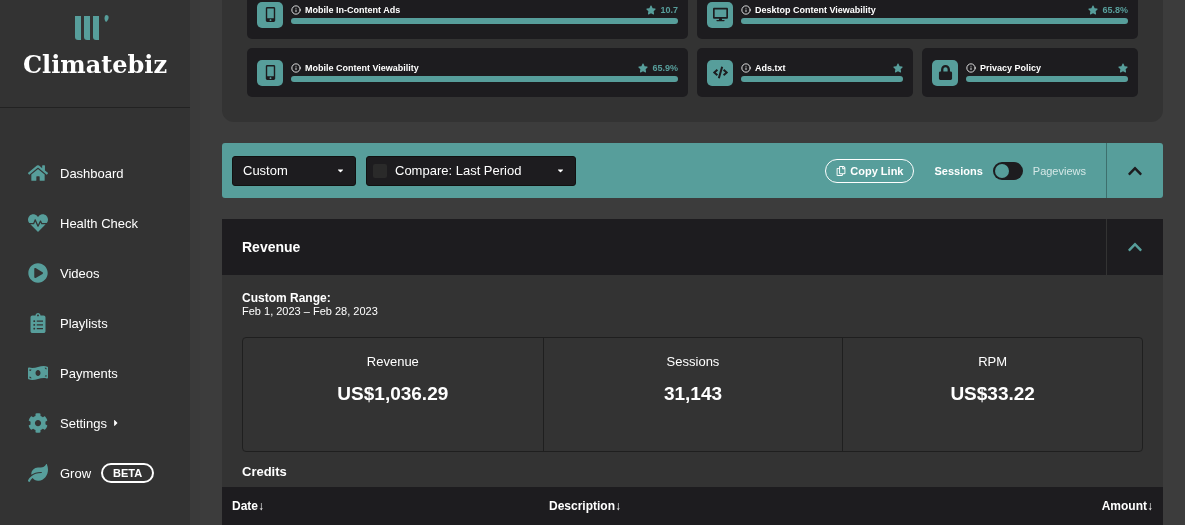 The image size is (1185, 525). What do you see at coordinates (287, 298) in the screenshot?
I see `range-label: Custom Range:` at bounding box center [287, 298].